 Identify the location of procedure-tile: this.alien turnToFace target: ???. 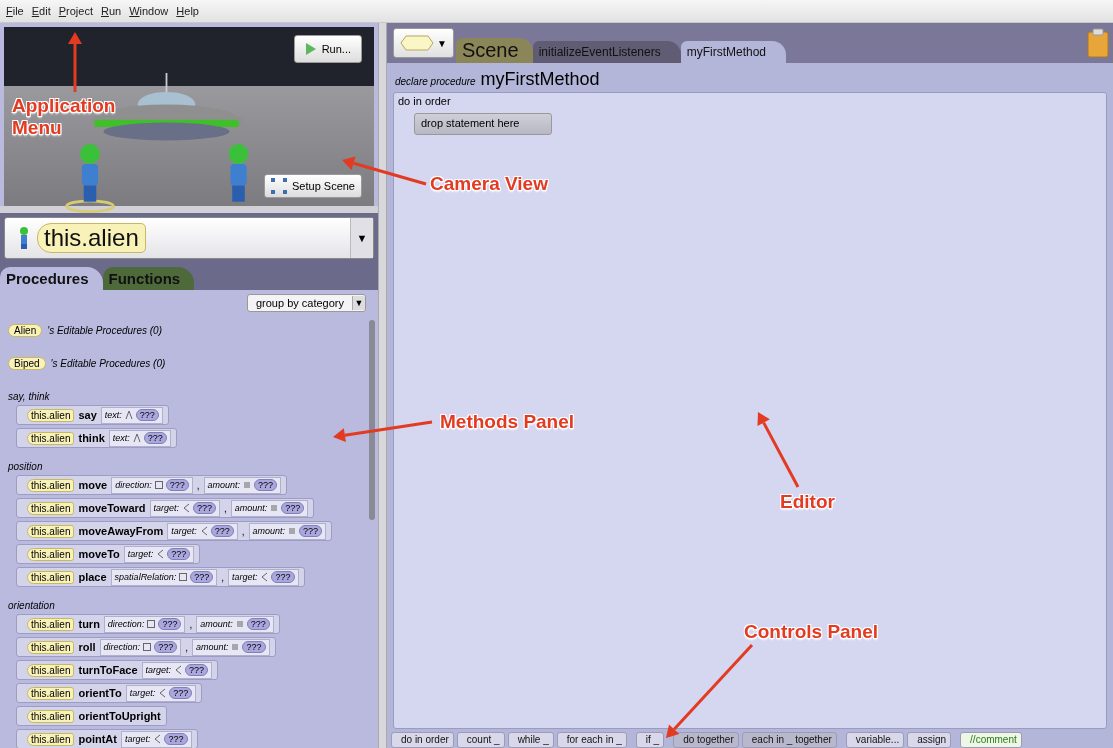
(117, 670).